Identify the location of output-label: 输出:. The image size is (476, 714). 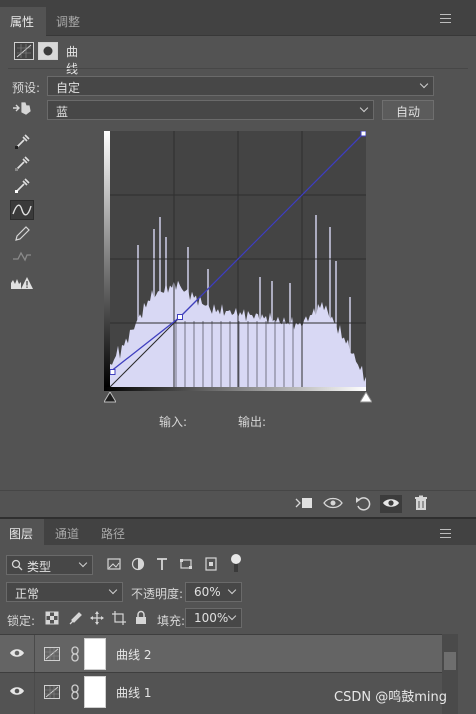
(252, 422).